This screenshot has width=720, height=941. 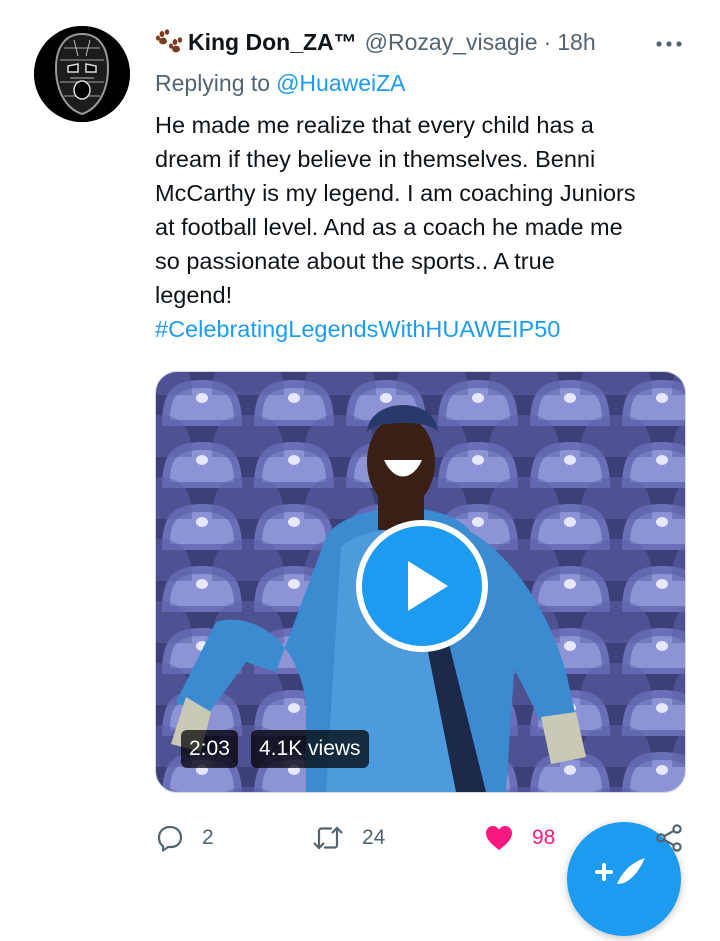 I want to click on retweet-button: 24, so click(x=348, y=838).